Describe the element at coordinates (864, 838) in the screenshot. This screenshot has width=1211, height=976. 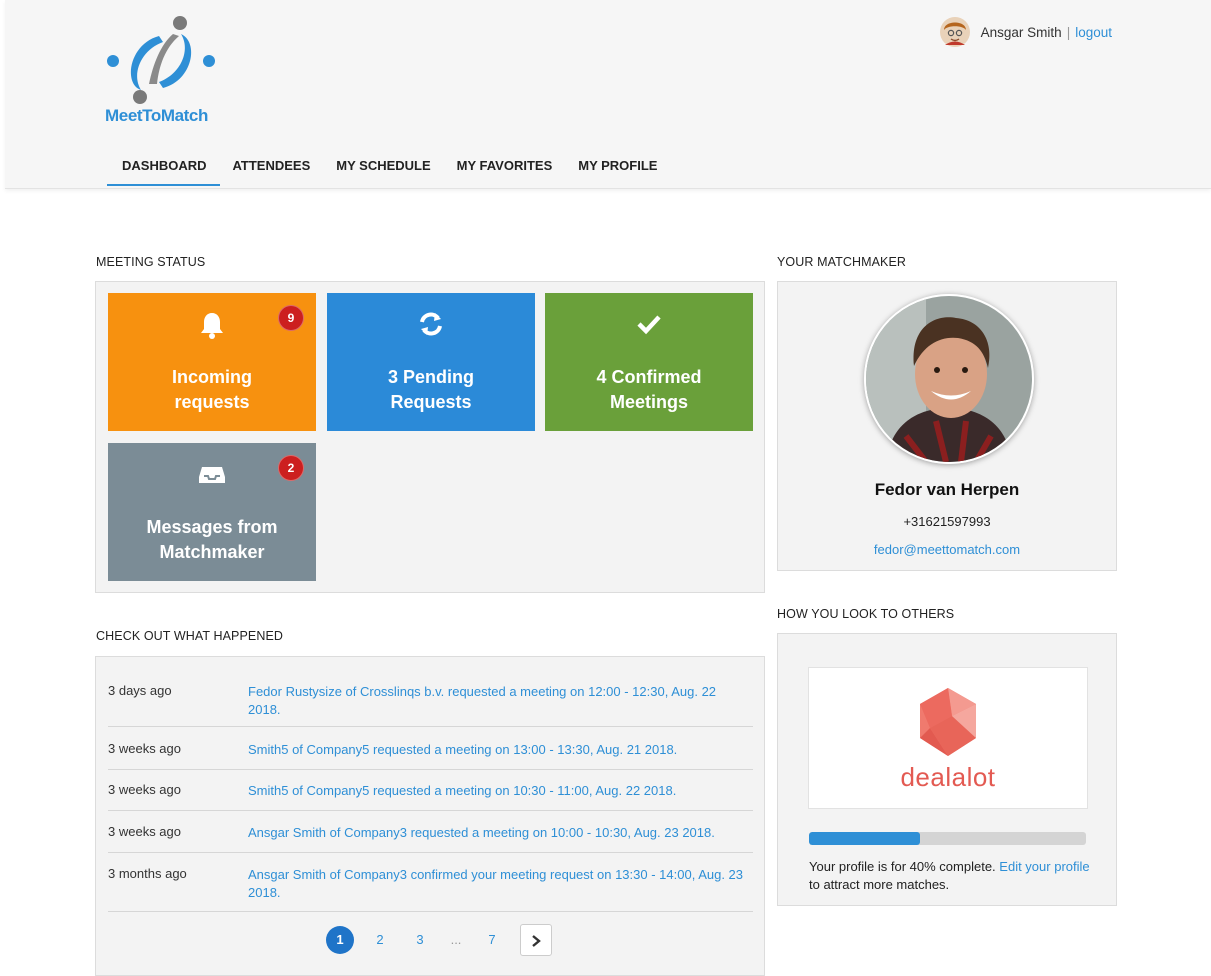
I see `profile-progress-fill` at that location.